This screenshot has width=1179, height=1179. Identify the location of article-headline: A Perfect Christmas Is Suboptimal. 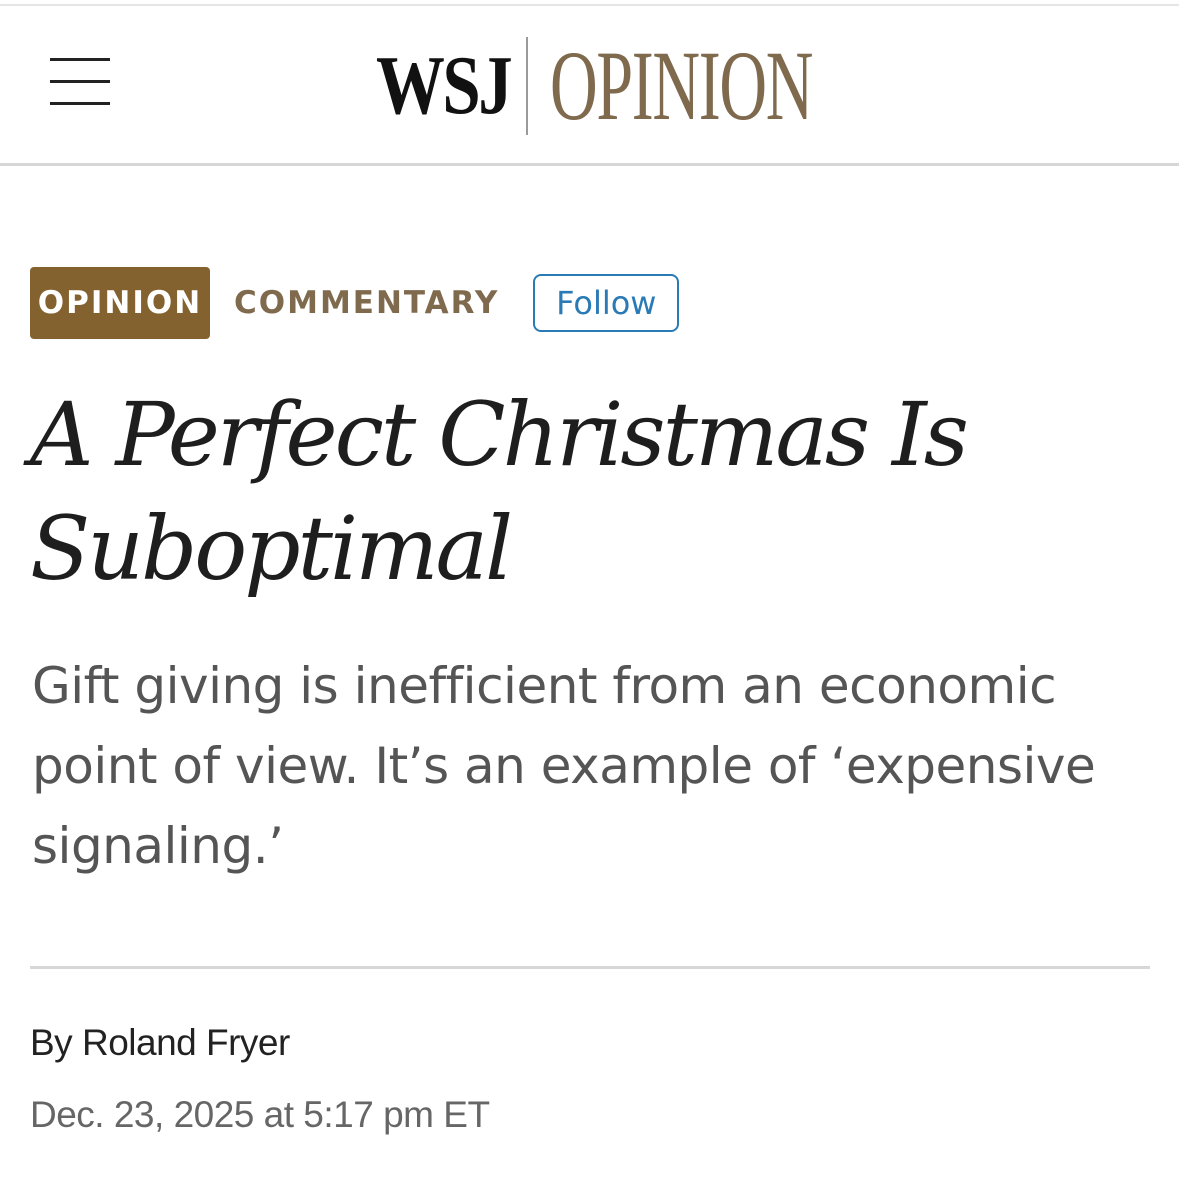
(499, 491).